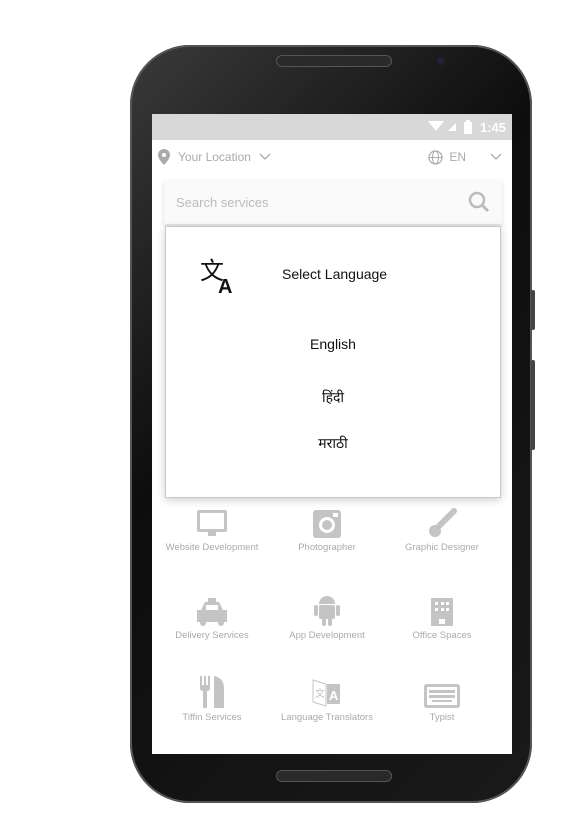  What do you see at coordinates (212, 692) in the screenshot?
I see `fork-knife-icon` at bounding box center [212, 692].